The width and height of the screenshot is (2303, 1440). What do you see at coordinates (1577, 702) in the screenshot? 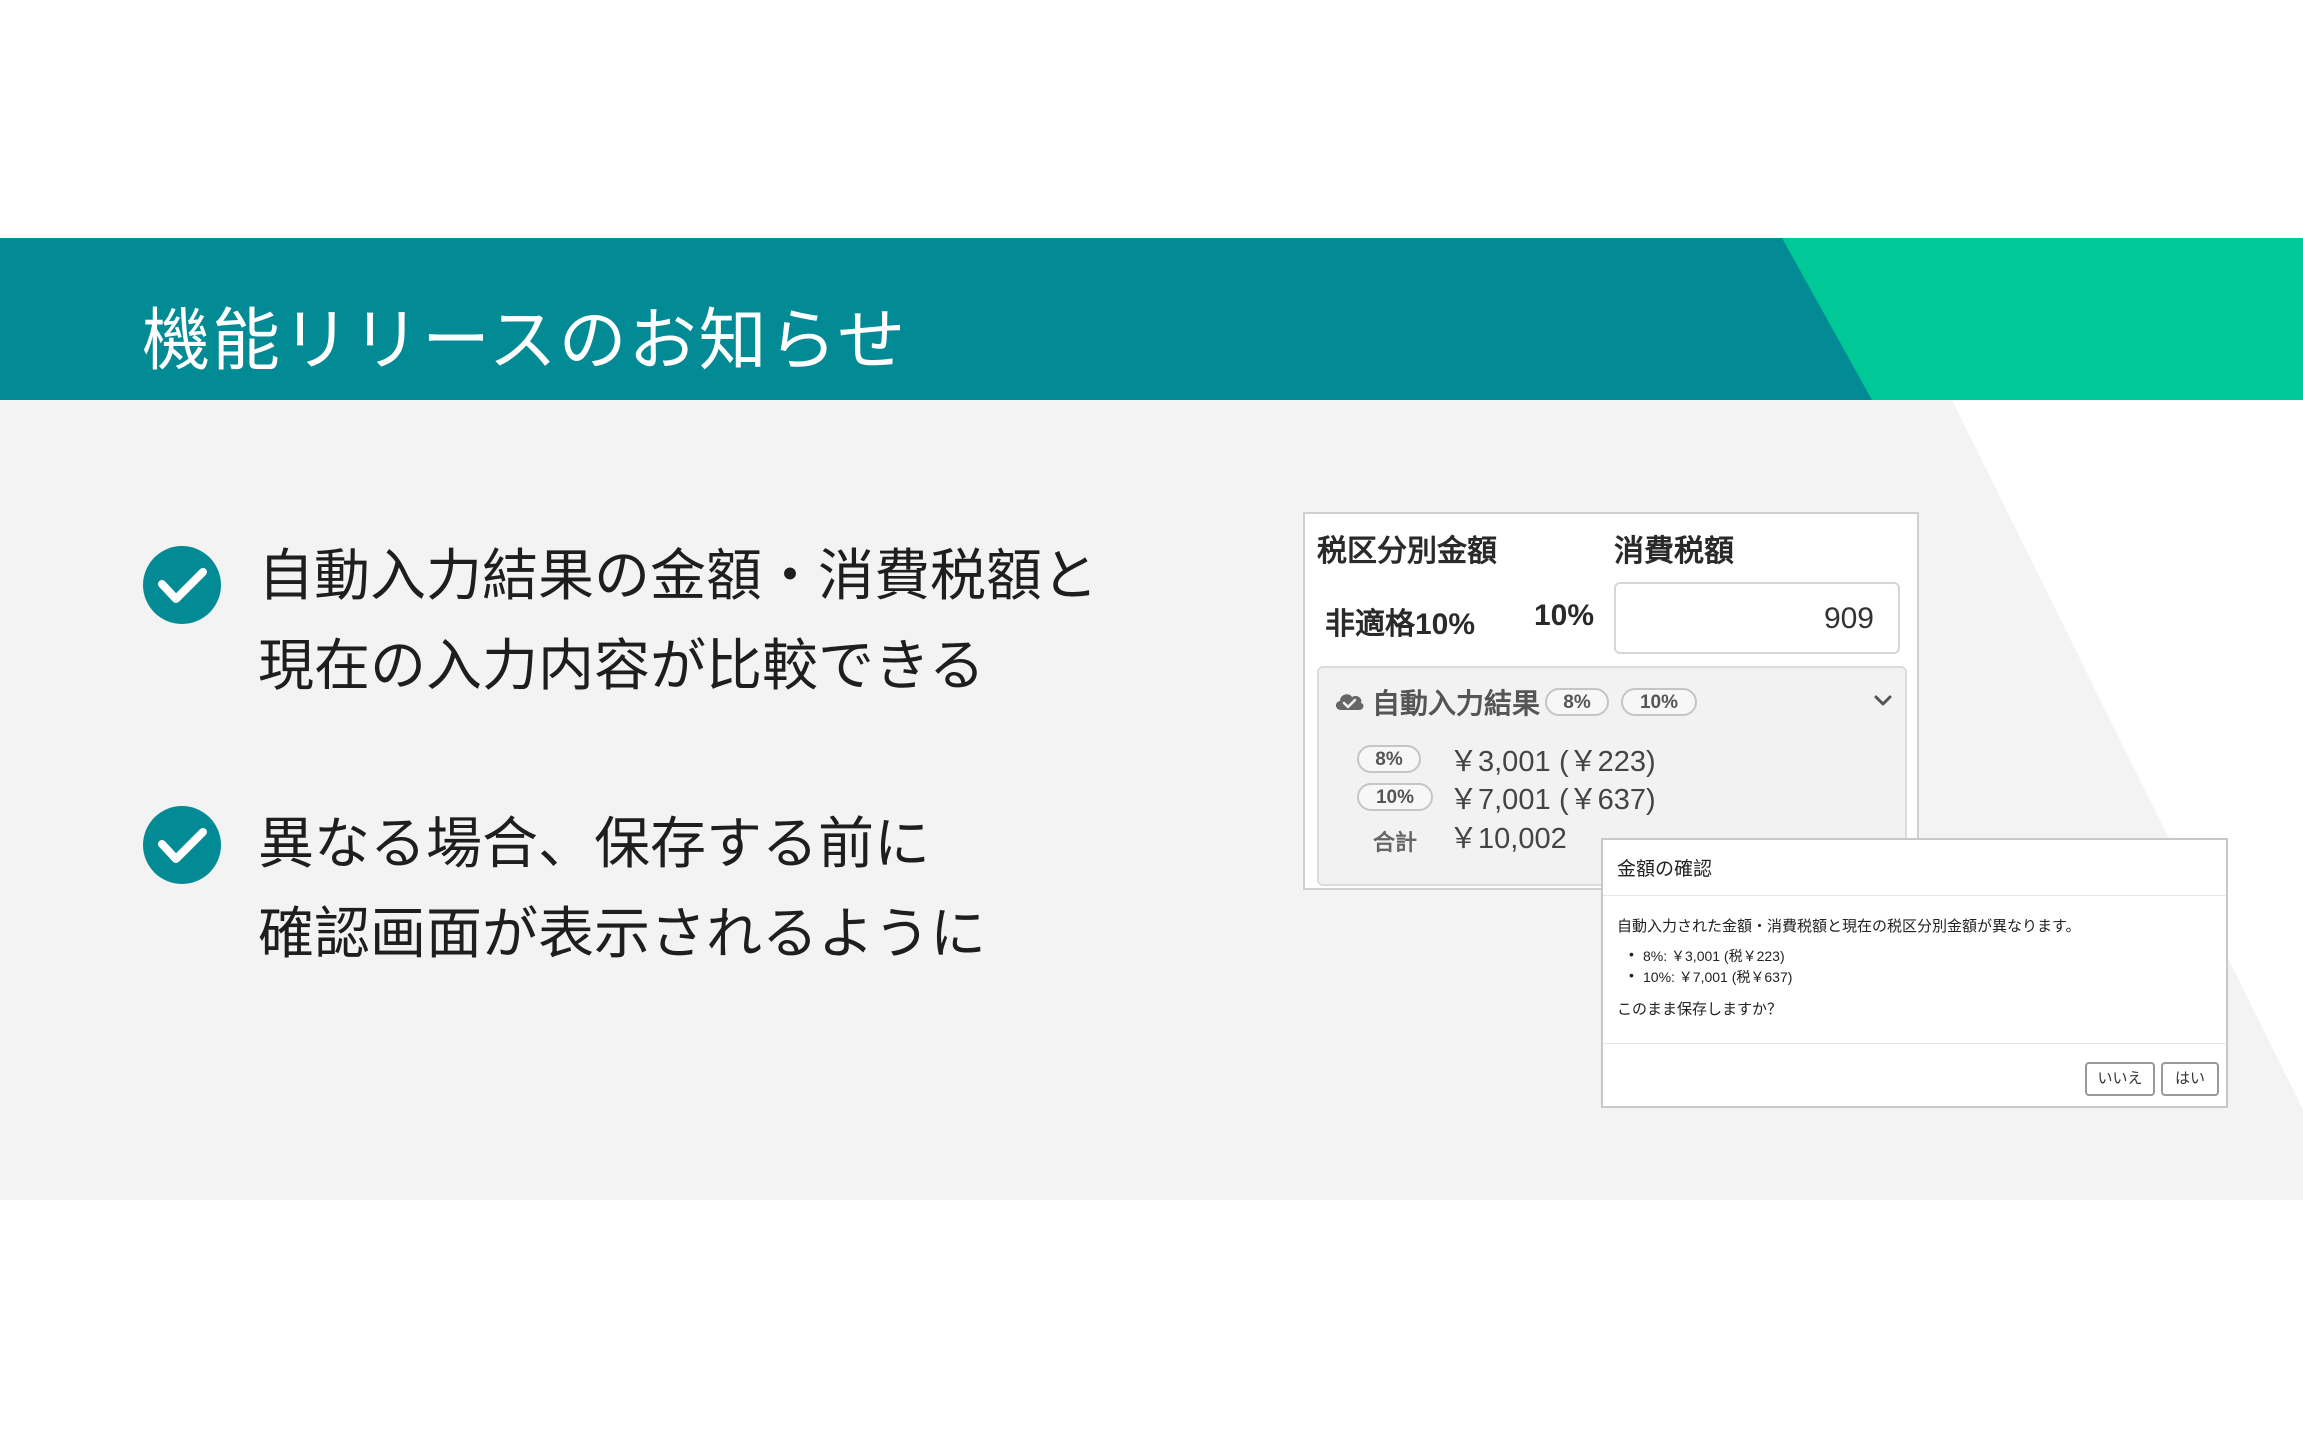
I see `rate-tag-8: 8%` at bounding box center [1577, 702].